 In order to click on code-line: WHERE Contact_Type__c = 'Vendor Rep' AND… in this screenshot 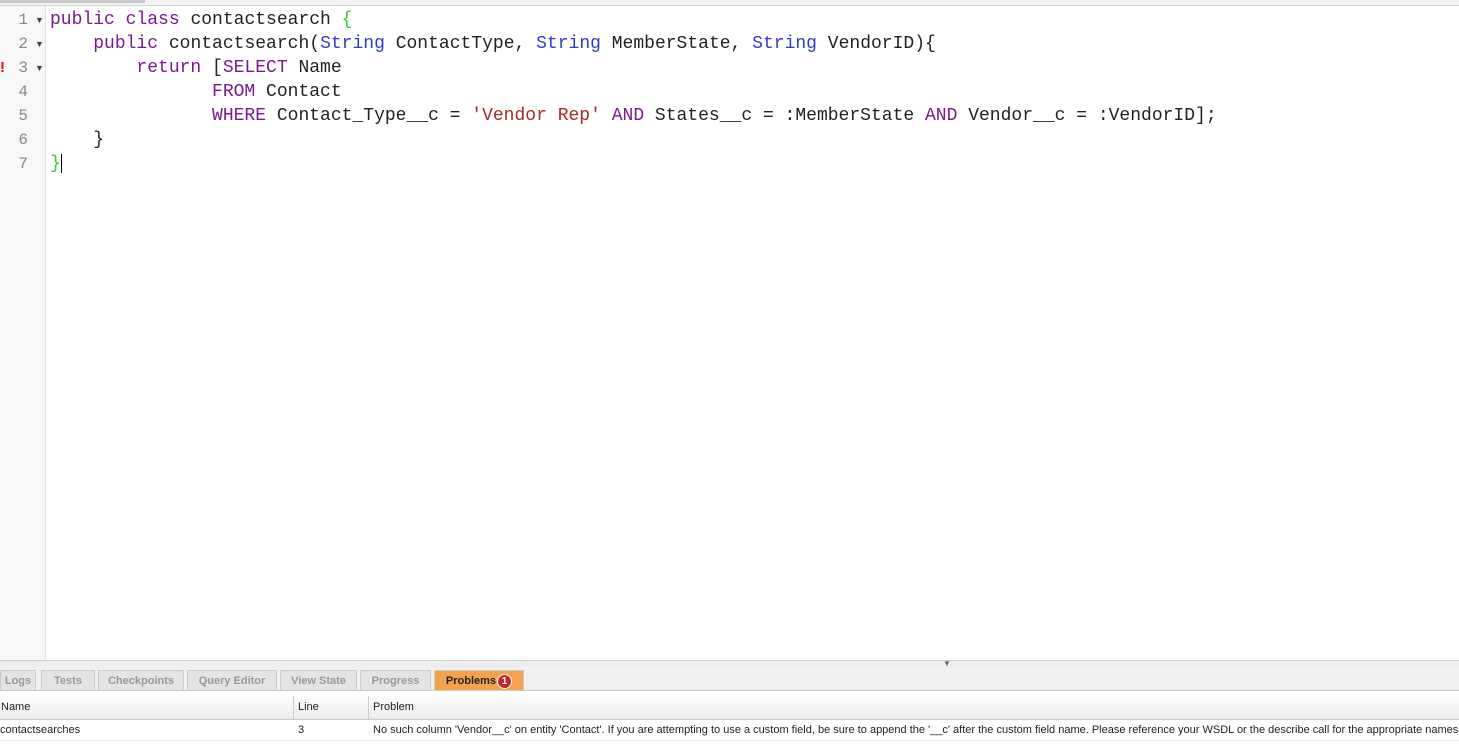, I will do `click(633, 116)`.